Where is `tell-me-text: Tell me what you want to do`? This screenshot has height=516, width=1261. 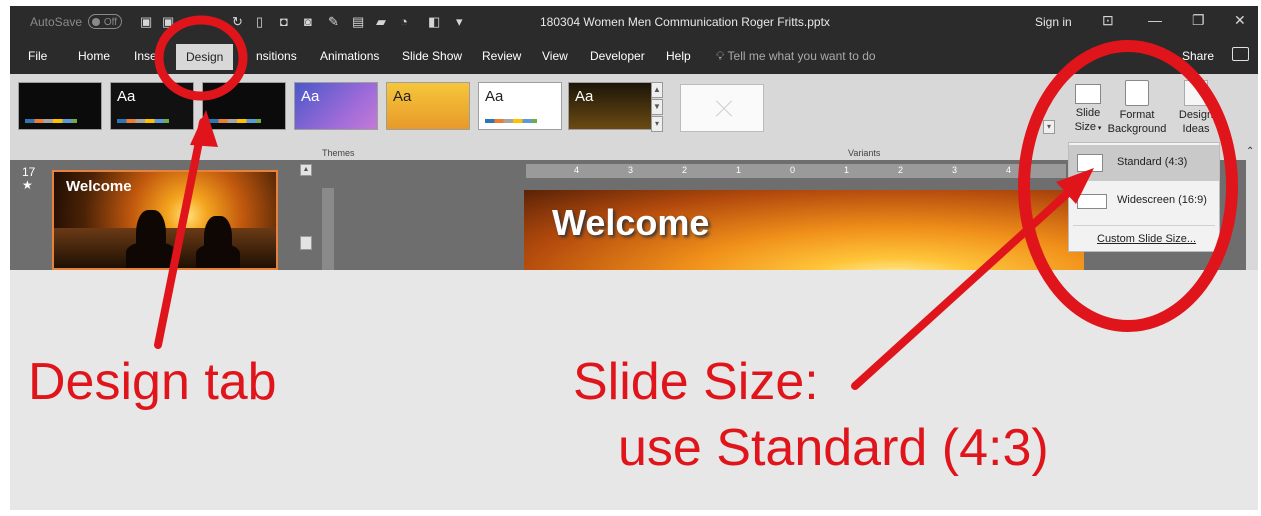 tell-me-text: Tell me what you want to do is located at coordinates (801, 56).